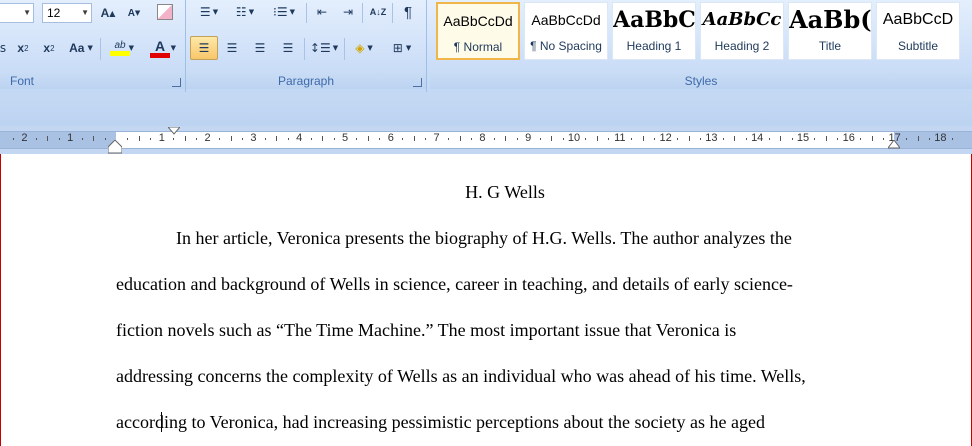 Image resolution: width=972 pixels, height=446 pixels. What do you see at coordinates (478, 31) in the screenshot?
I see `style-normal: AaBbCcDd ¶ Normal` at bounding box center [478, 31].